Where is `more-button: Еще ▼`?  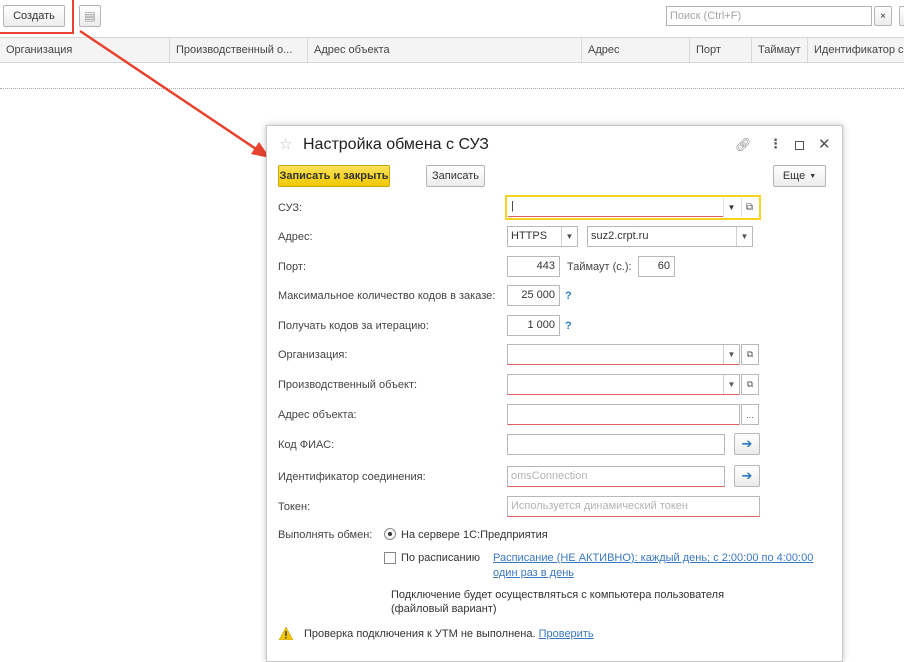 more-button: Еще ▼ is located at coordinates (799, 176).